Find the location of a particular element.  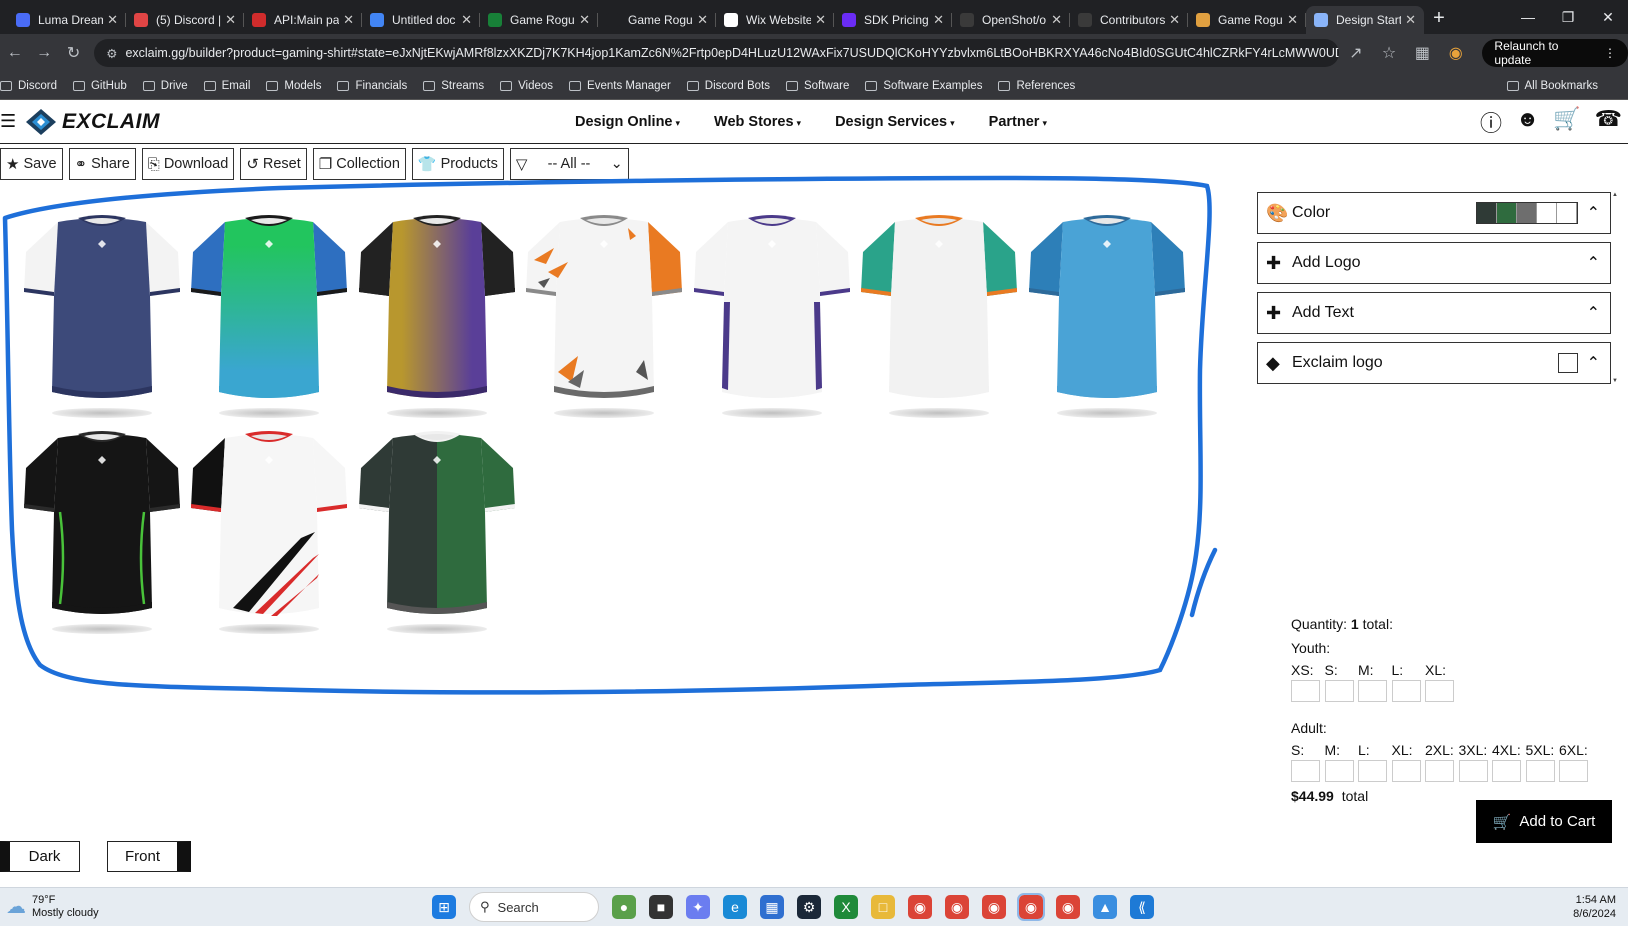

design-option-white-teal-sleeves is located at coordinates (939, 317).